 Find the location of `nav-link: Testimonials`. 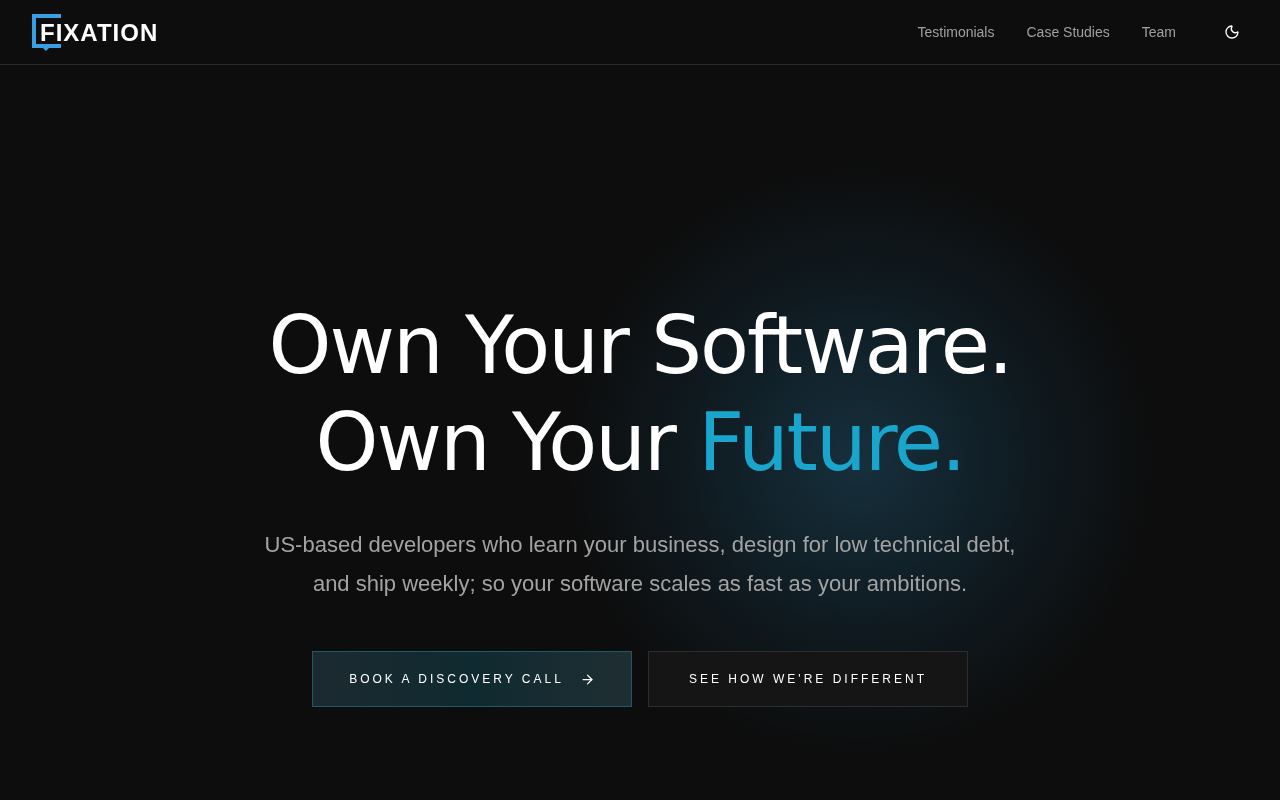

nav-link: Testimonials is located at coordinates (956, 32).